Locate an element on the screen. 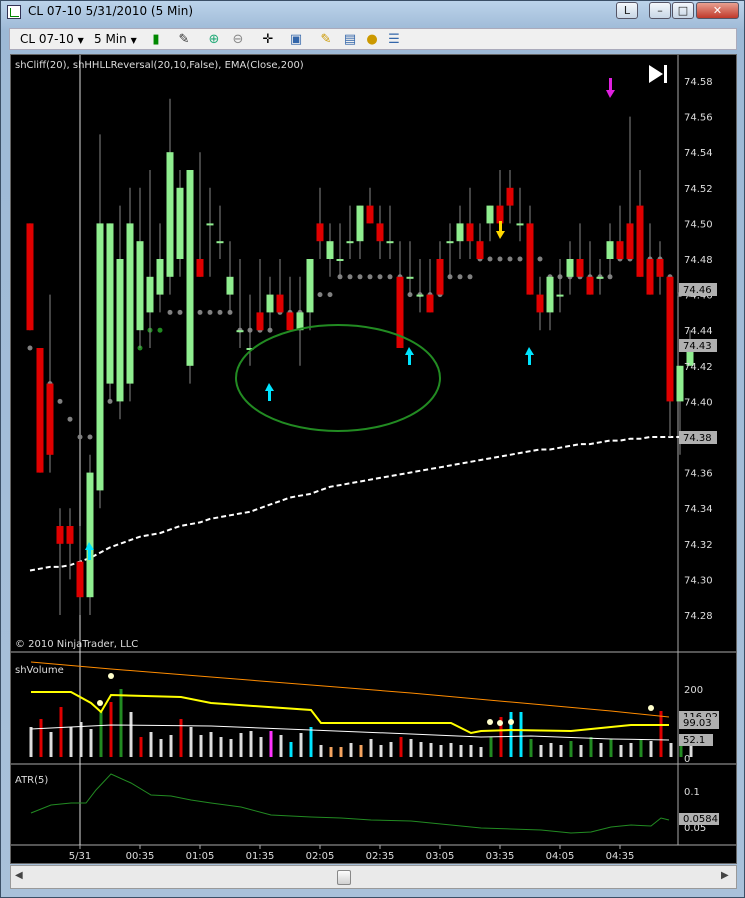  scroll-left-icon: ◀ is located at coordinates (19, 875).